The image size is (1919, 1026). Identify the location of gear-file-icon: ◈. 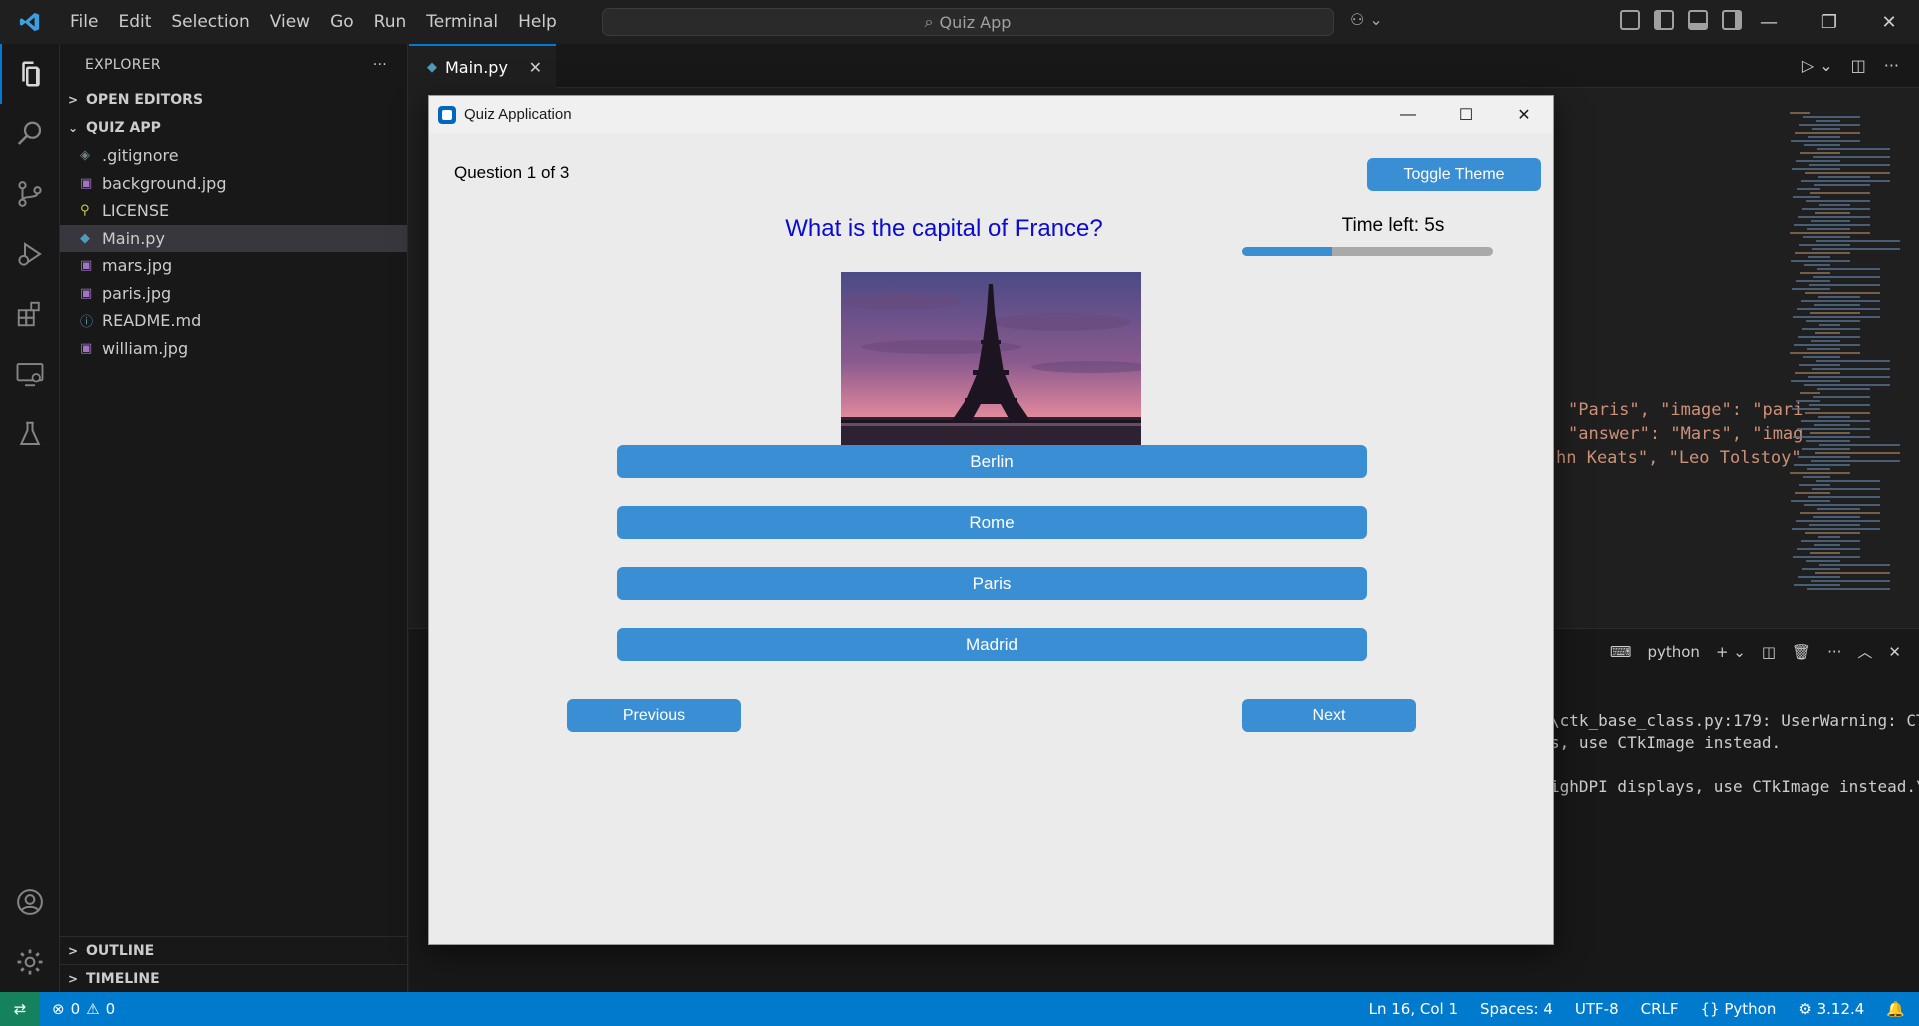
(85, 156).